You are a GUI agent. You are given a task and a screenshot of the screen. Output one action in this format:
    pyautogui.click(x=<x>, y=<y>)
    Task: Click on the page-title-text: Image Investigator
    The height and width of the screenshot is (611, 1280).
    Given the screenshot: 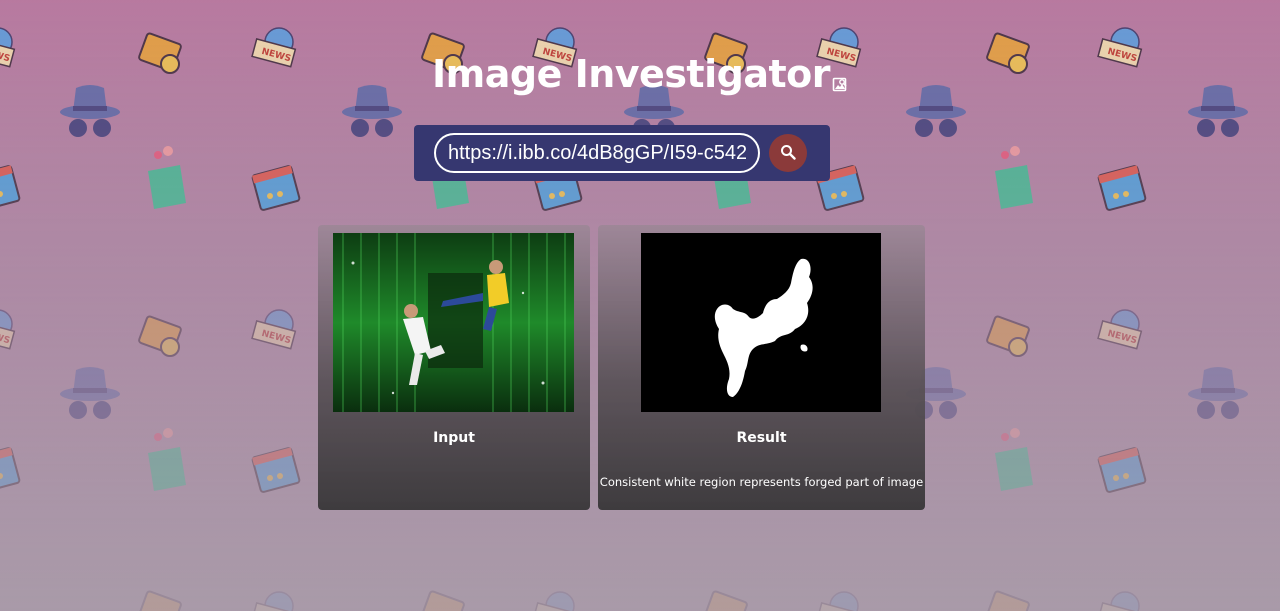 What is the action you would take?
    pyautogui.click(x=631, y=74)
    